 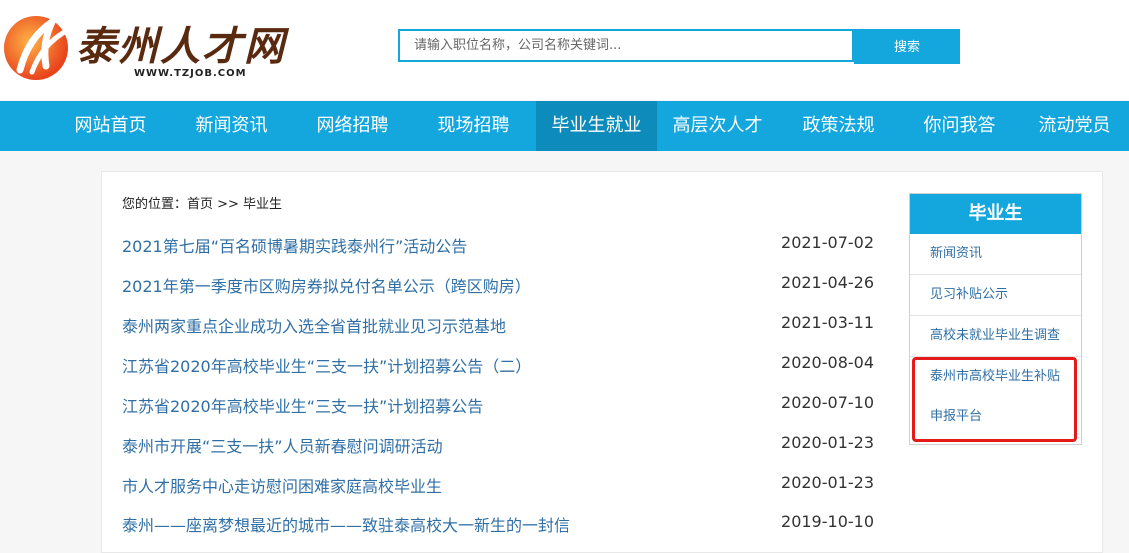 What do you see at coordinates (995, 214) in the screenshot?
I see `sidebar-title: 毕业生` at bounding box center [995, 214].